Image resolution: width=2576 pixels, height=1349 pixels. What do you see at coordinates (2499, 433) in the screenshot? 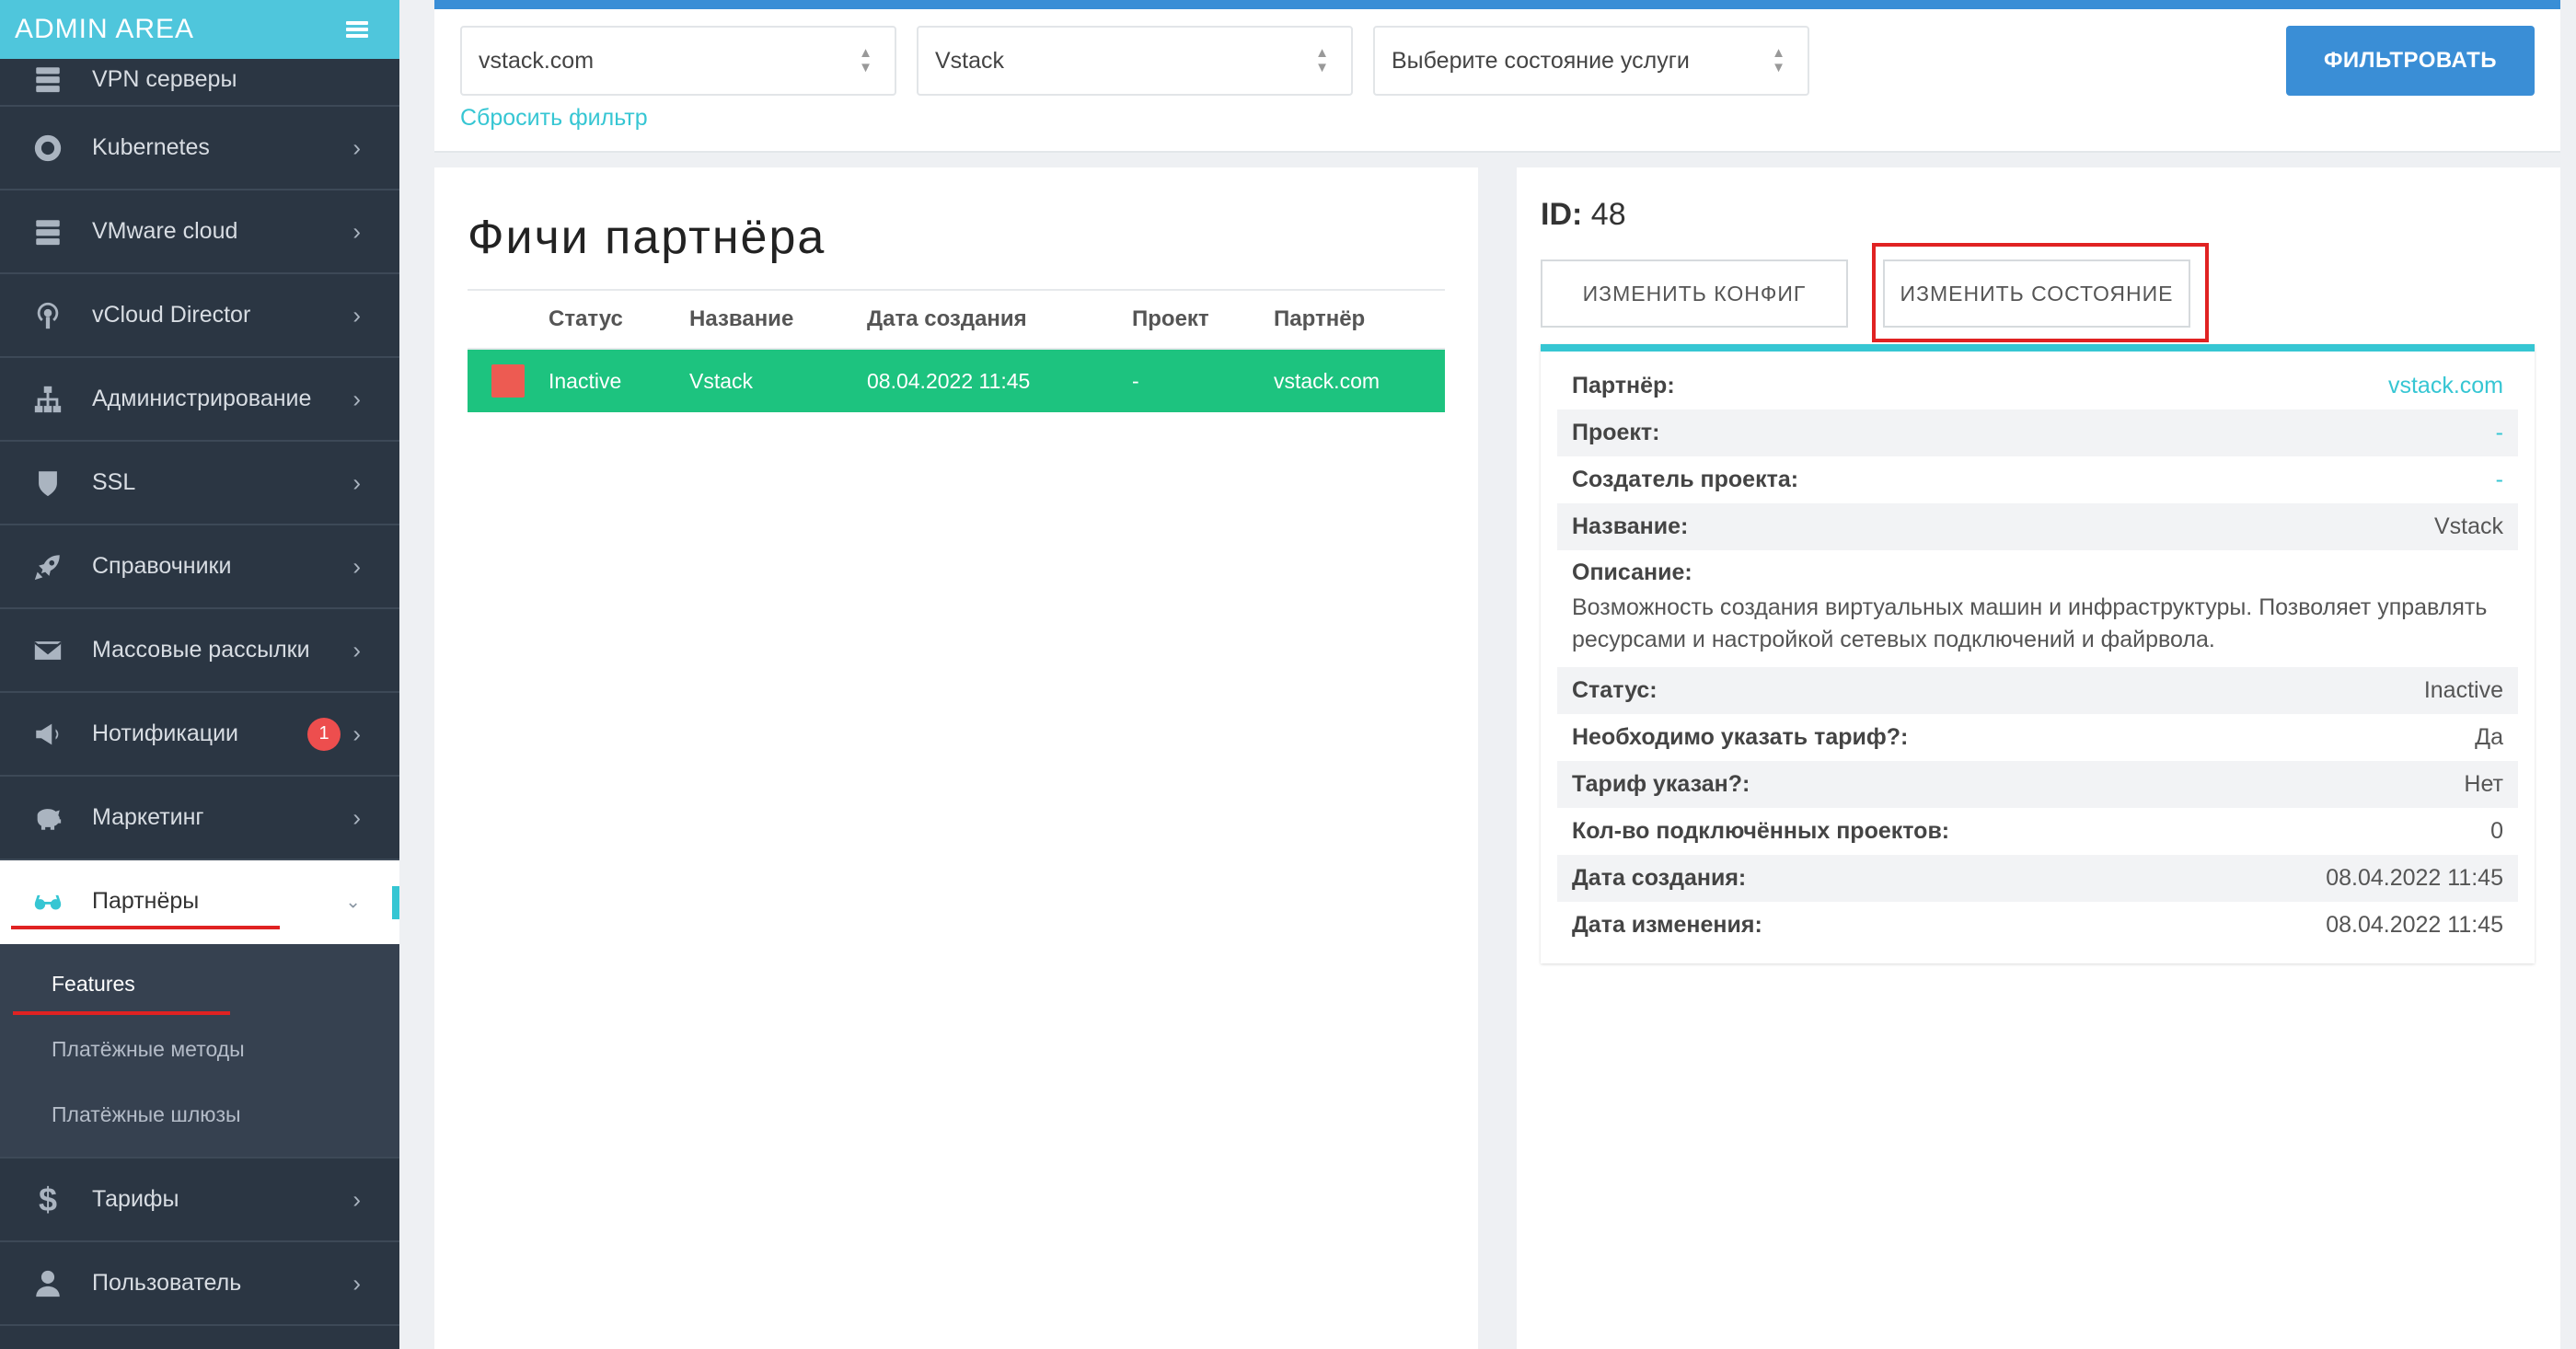
I see `project-link: -` at bounding box center [2499, 433].